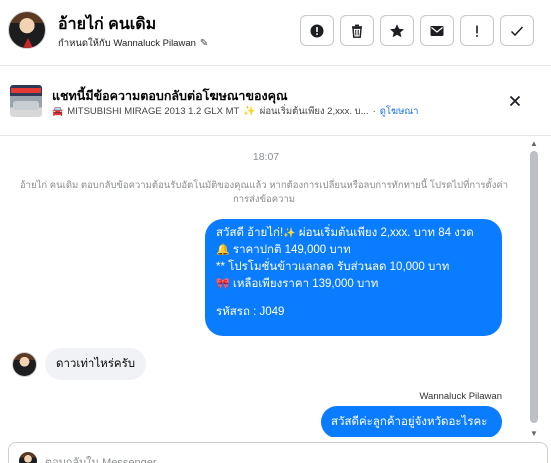 This screenshot has width=551, height=463. I want to click on car-icon: 🚘, so click(58, 111).